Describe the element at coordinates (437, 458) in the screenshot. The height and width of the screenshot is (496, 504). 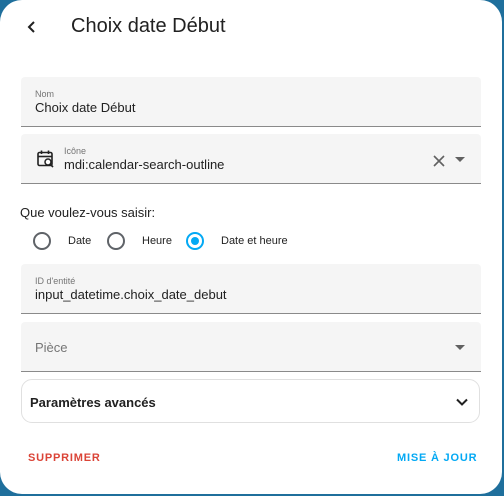
I see `update-button: MISE À JOUR` at that location.